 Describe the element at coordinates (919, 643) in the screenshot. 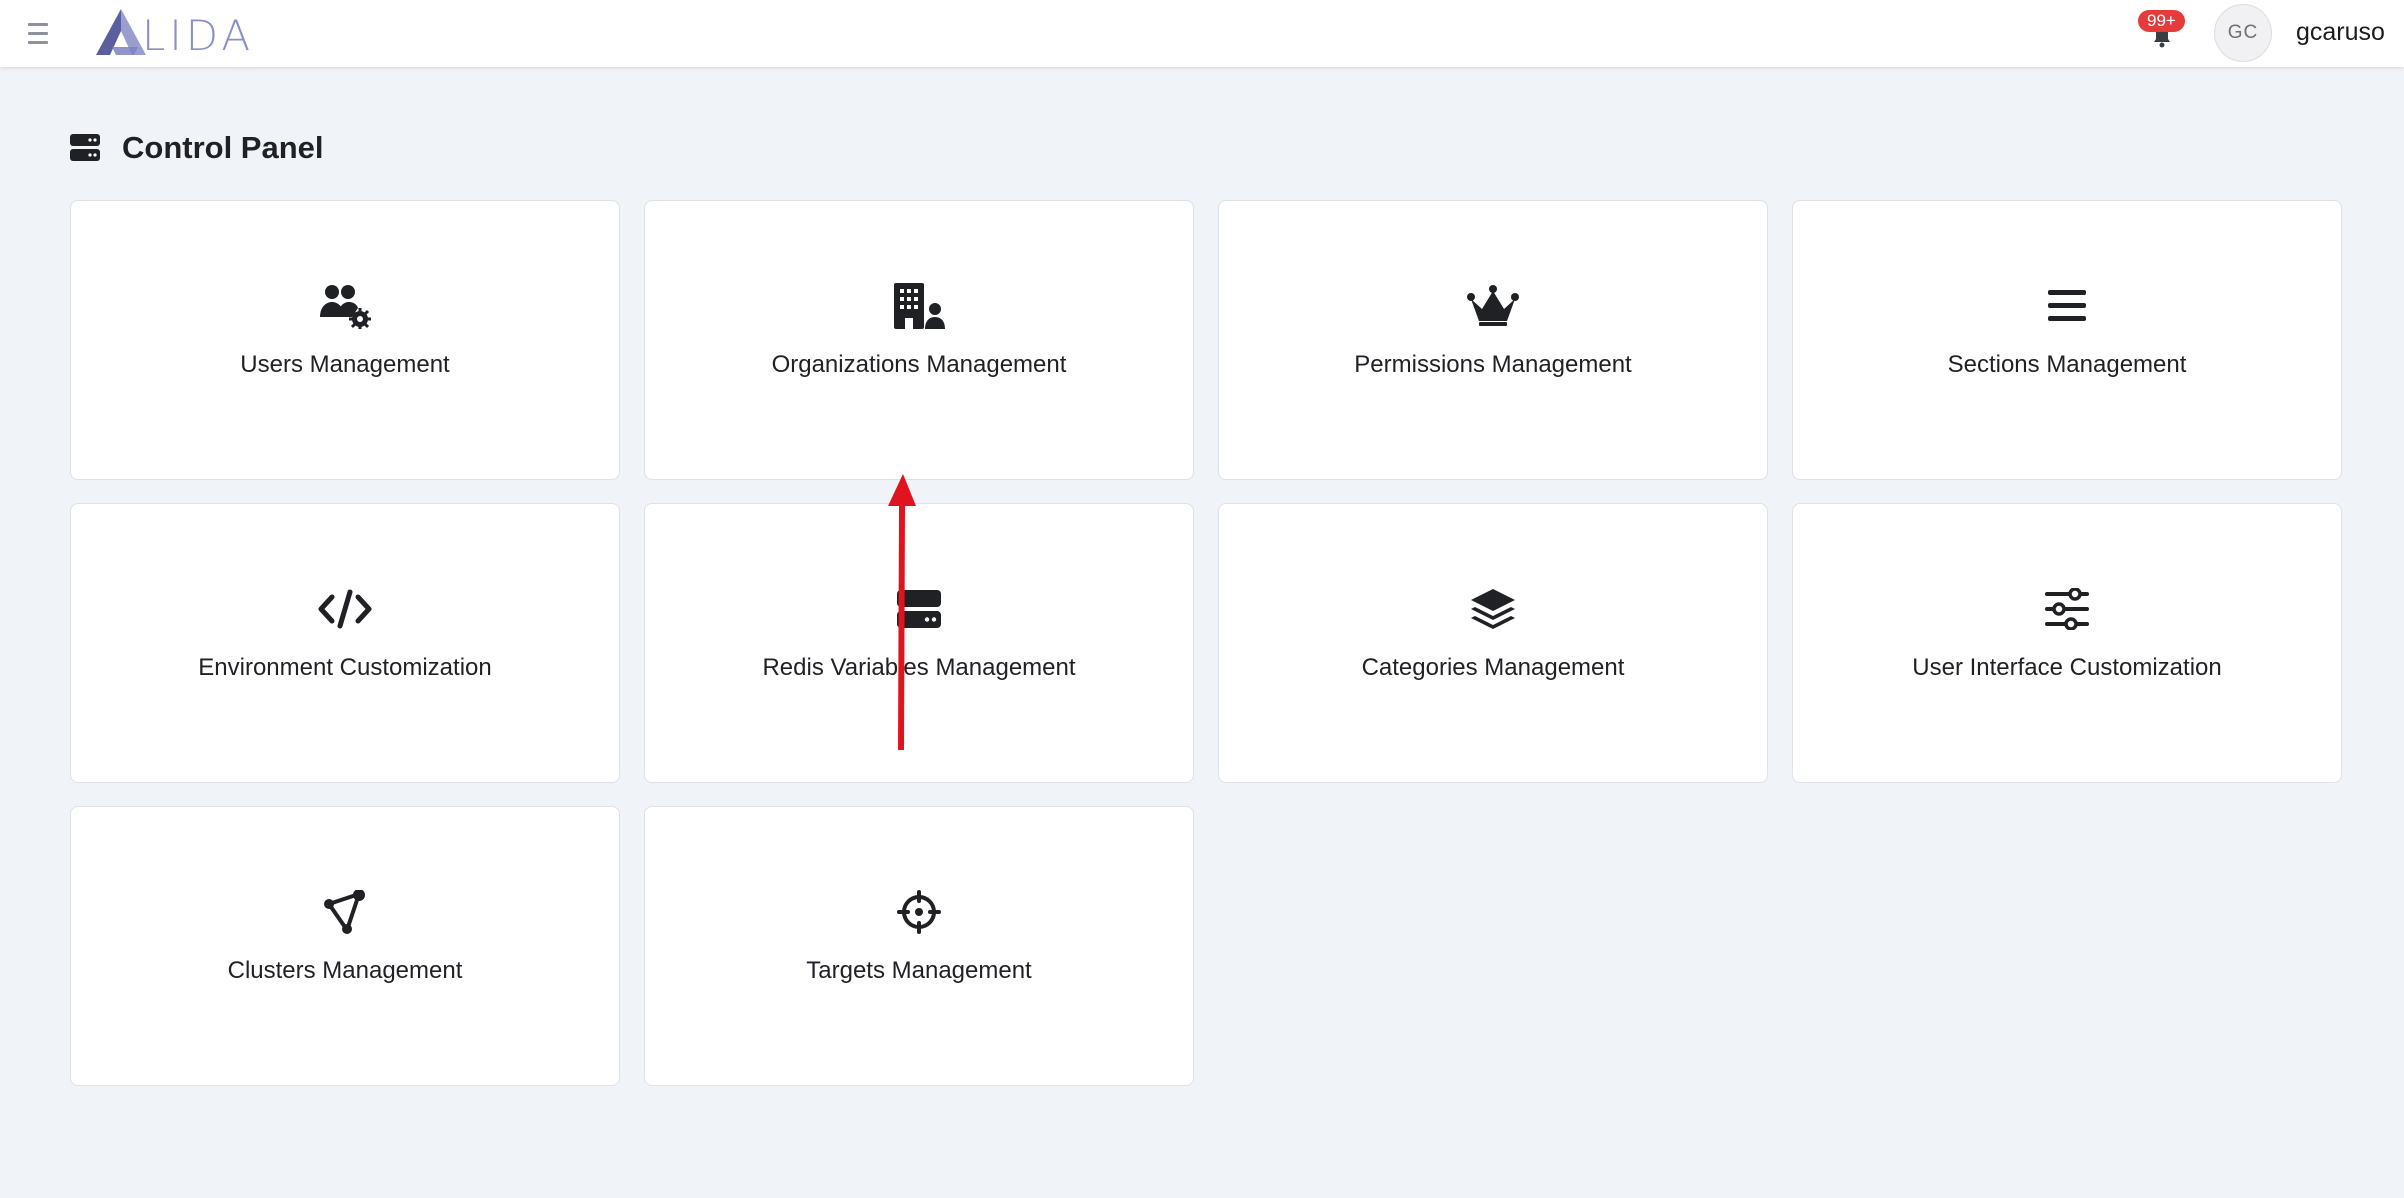

I see `card-redis-variables-management: Redis Variables Management` at that location.